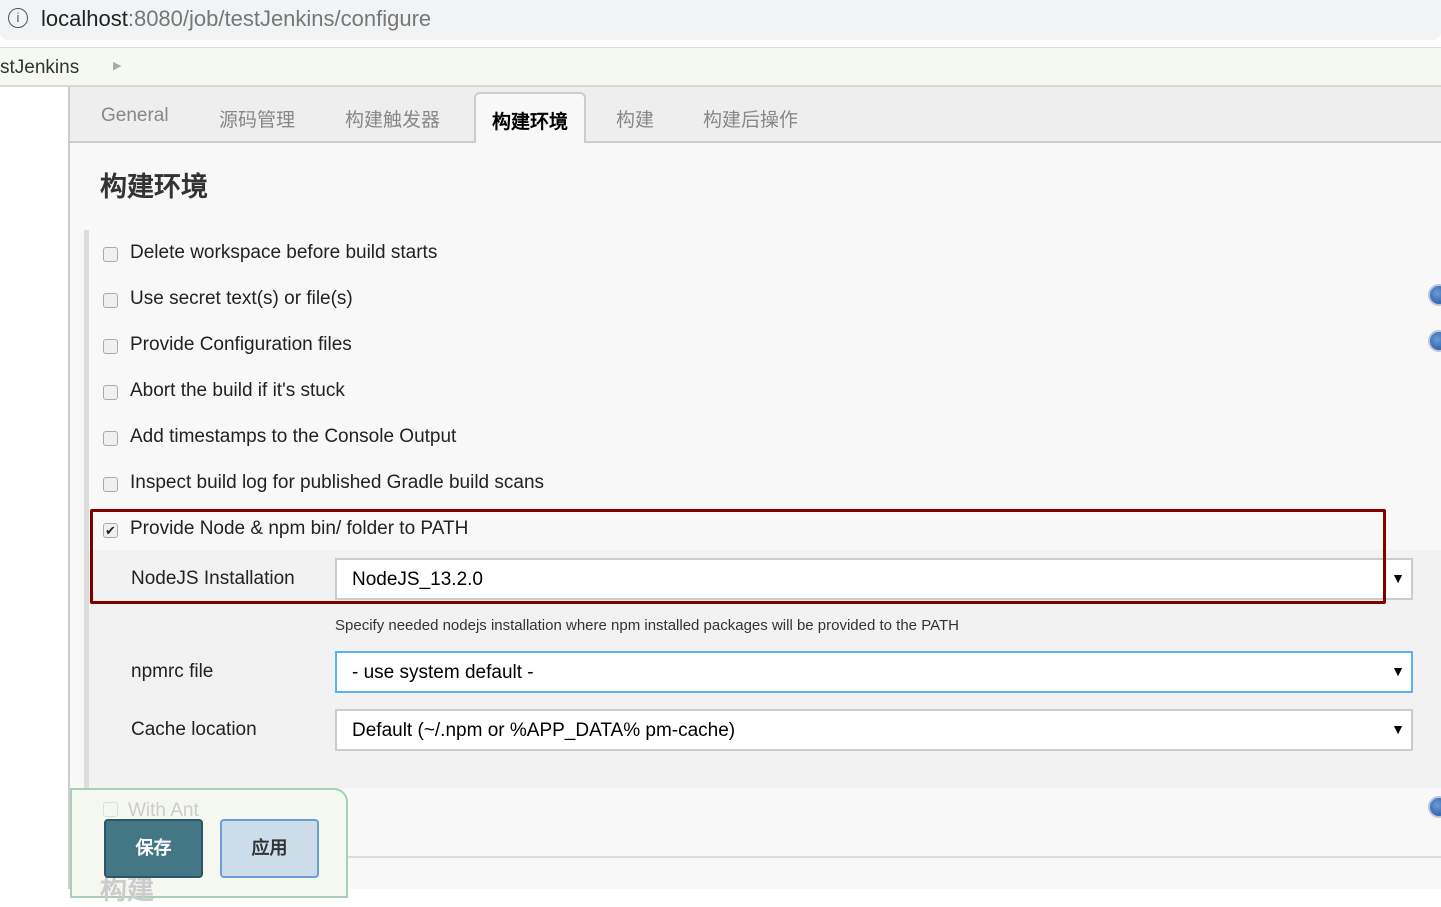  Describe the element at coordinates (236, 18) in the screenshot. I see `url-text: localhost:8080/job/testJenkins/configure` at that location.